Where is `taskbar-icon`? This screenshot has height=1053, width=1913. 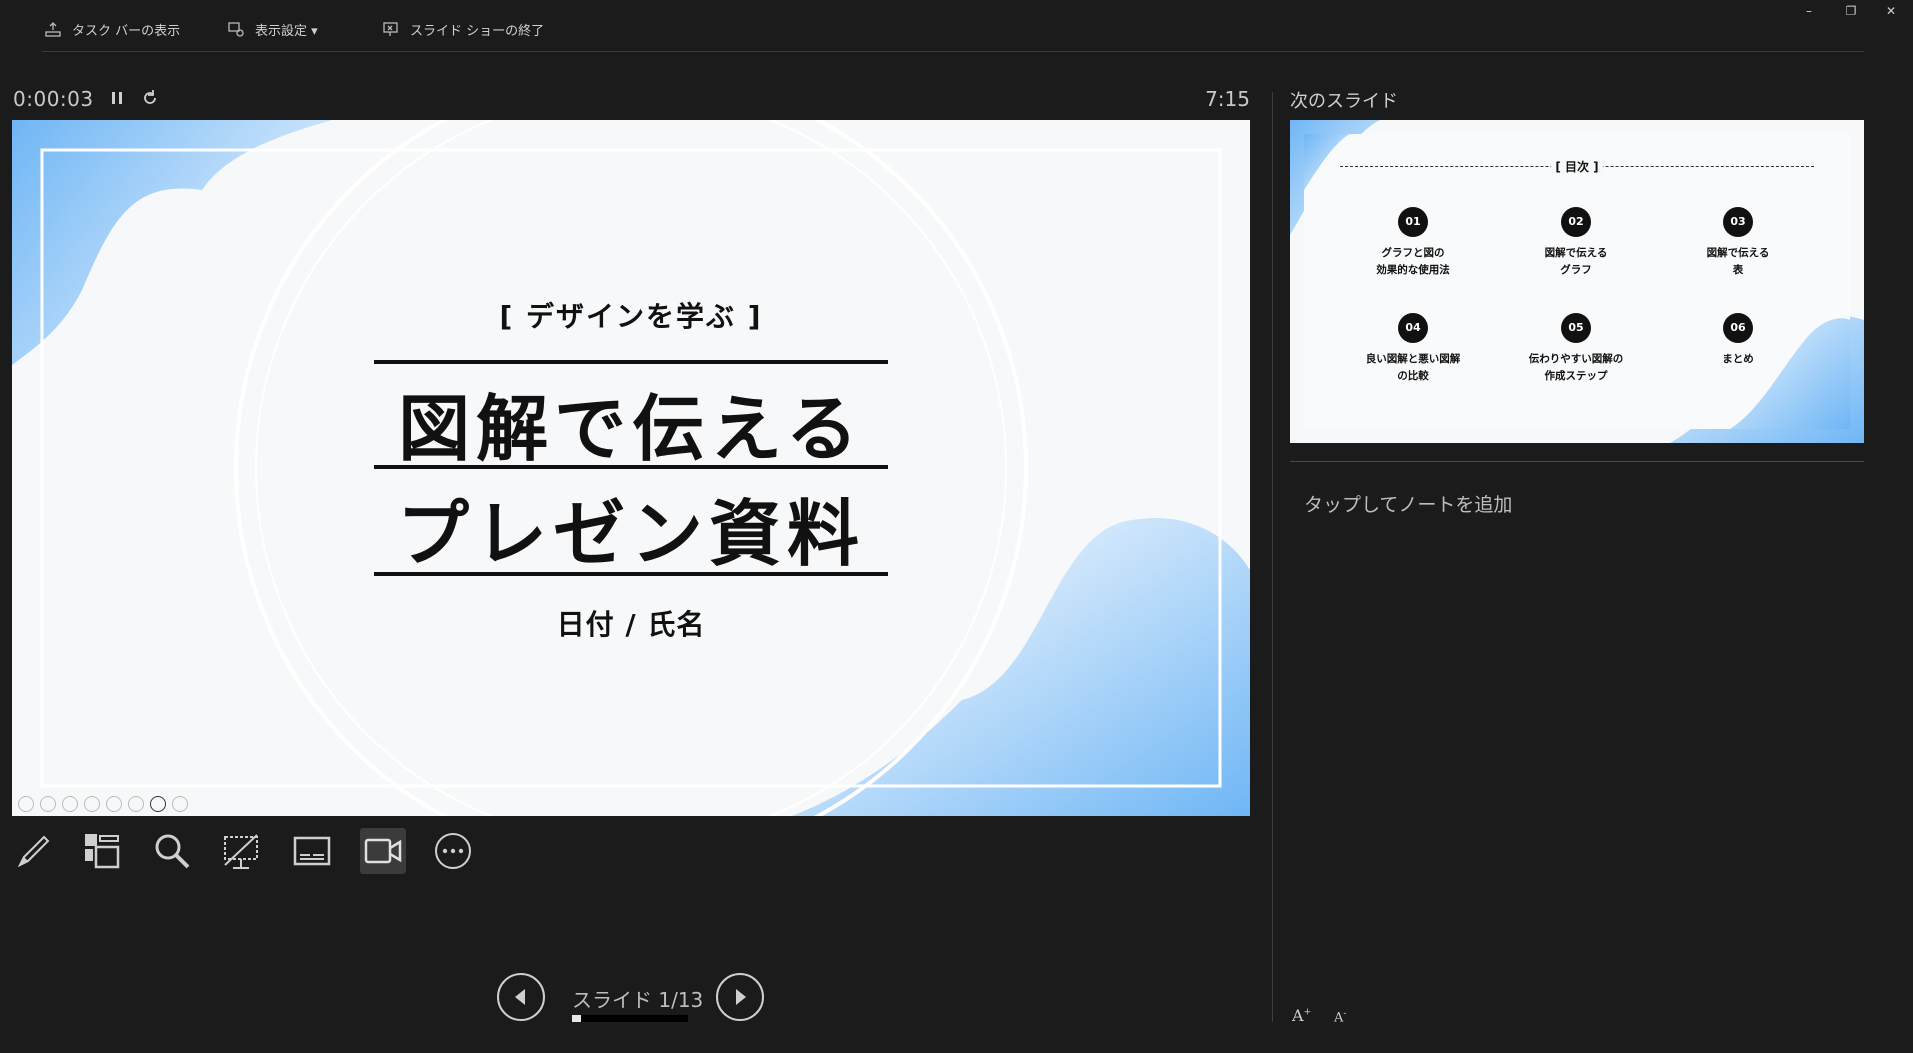 taskbar-icon is located at coordinates (53, 29).